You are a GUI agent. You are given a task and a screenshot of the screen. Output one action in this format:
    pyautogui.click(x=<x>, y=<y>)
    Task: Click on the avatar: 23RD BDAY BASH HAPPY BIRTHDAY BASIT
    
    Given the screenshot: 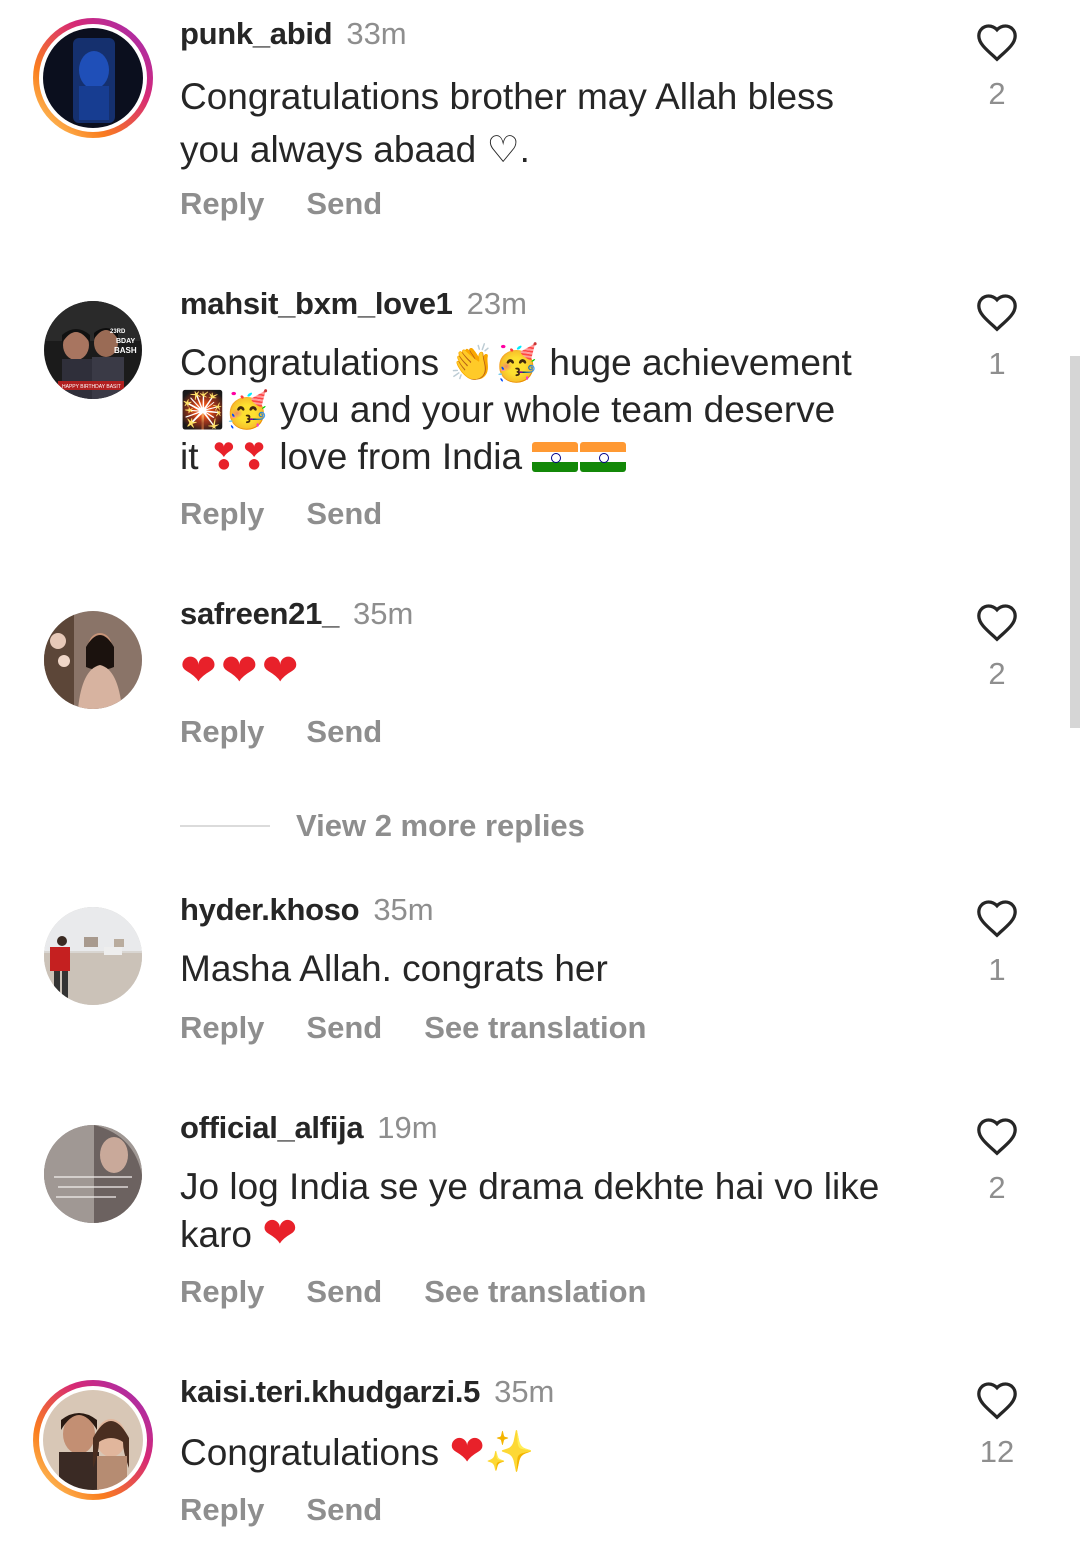 What is the action you would take?
    pyautogui.click(x=93, y=350)
    